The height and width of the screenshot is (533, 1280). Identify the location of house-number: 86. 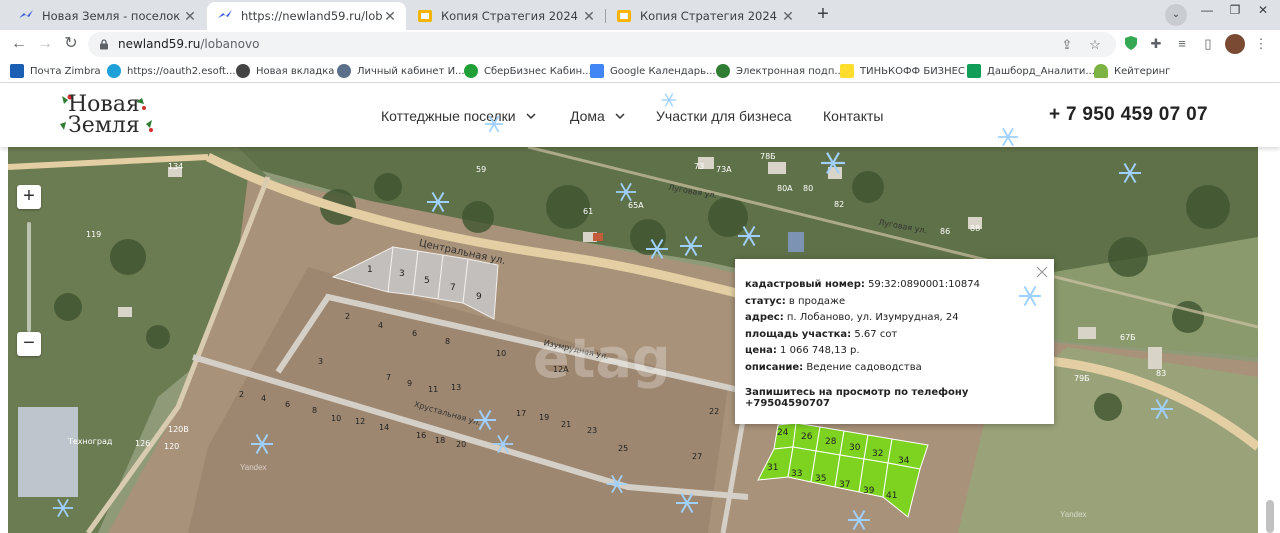
(945, 231).